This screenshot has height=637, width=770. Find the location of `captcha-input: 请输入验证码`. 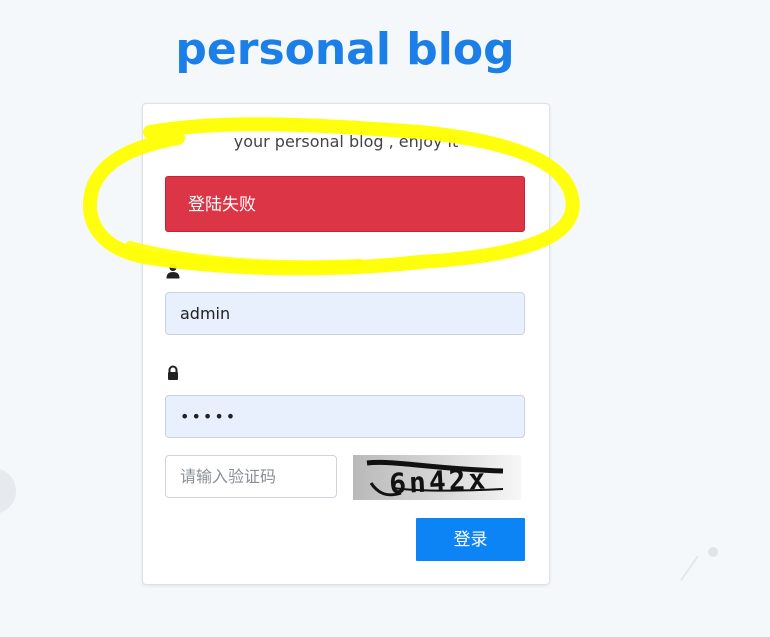

captcha-input: 请输入验证码 is located at coordinates (251, 476).